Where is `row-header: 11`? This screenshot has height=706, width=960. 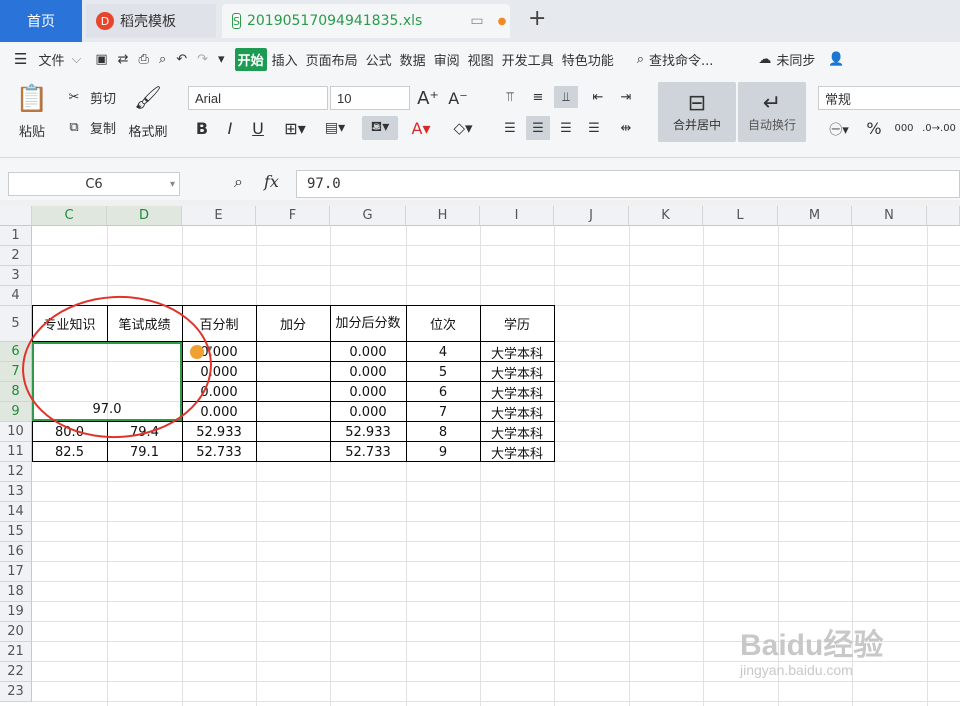
row-header: 11 is located at coordinates (16, 452).